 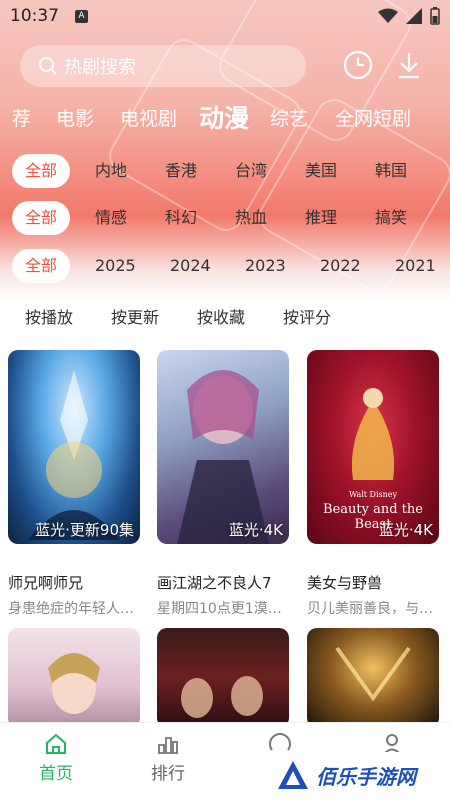 What do you see at coordinates (41, 266) in the screenshot?
I see `filter-year-all: 全部` at bounding box center [41, 266].